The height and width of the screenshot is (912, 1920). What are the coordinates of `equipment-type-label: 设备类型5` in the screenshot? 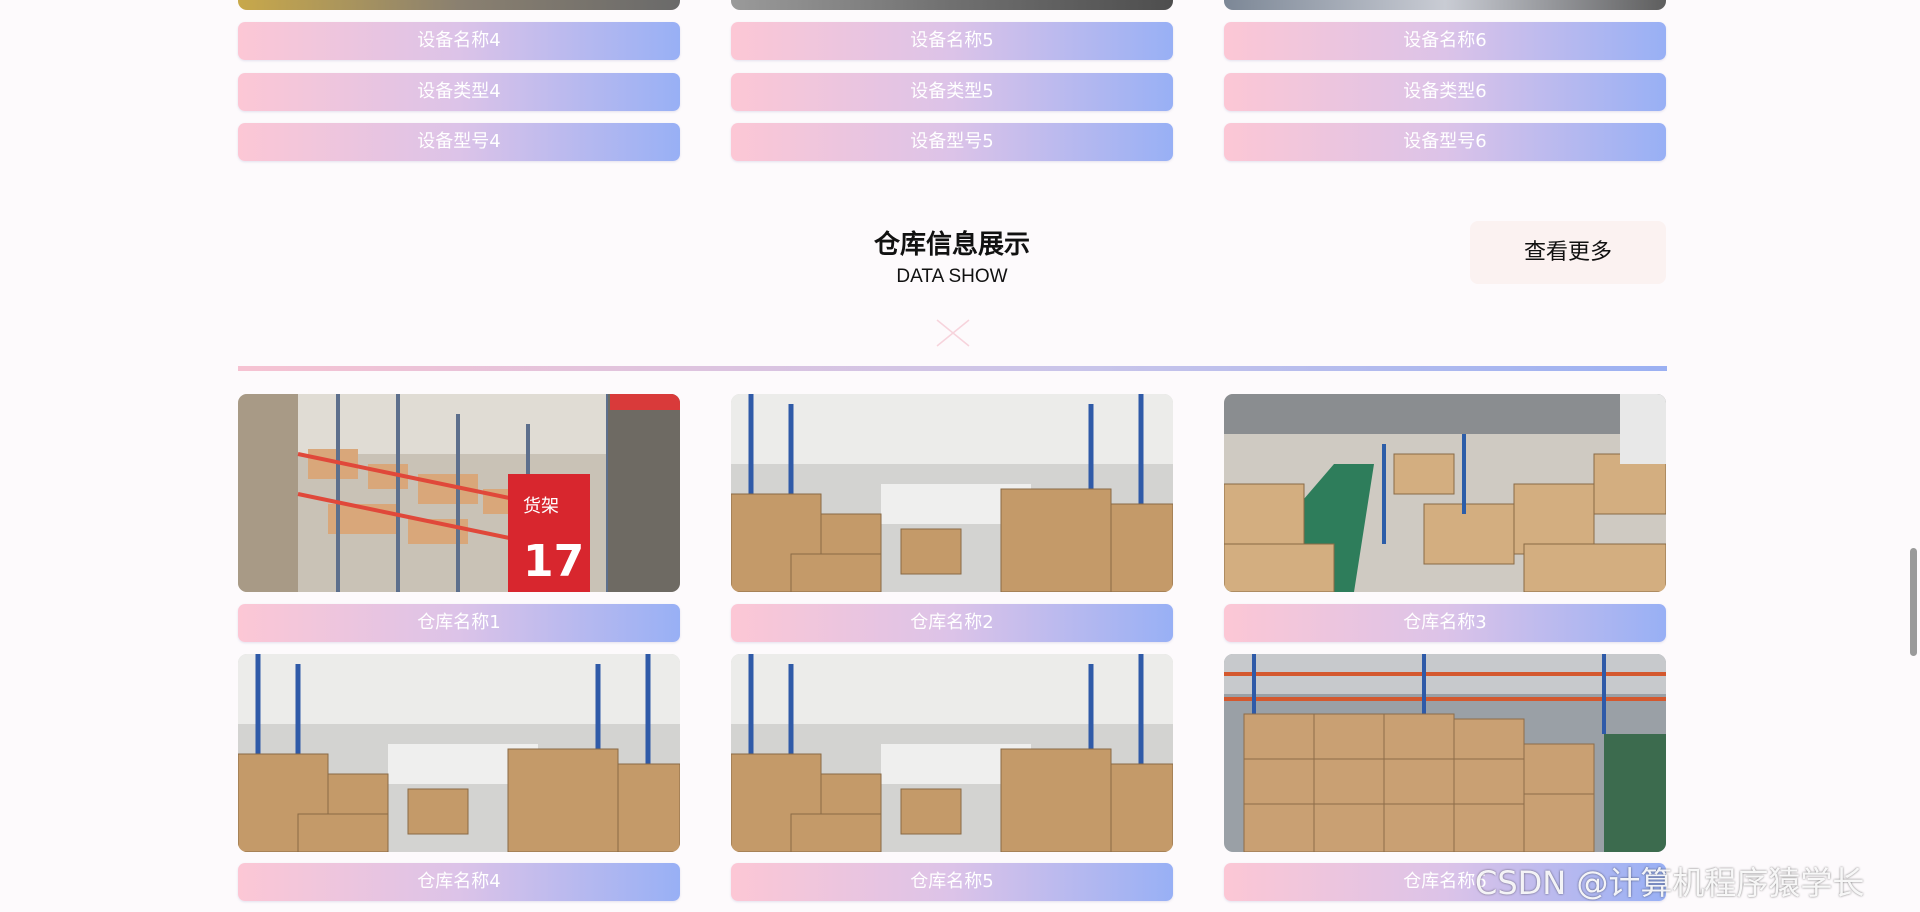 It's located at (952, 92).